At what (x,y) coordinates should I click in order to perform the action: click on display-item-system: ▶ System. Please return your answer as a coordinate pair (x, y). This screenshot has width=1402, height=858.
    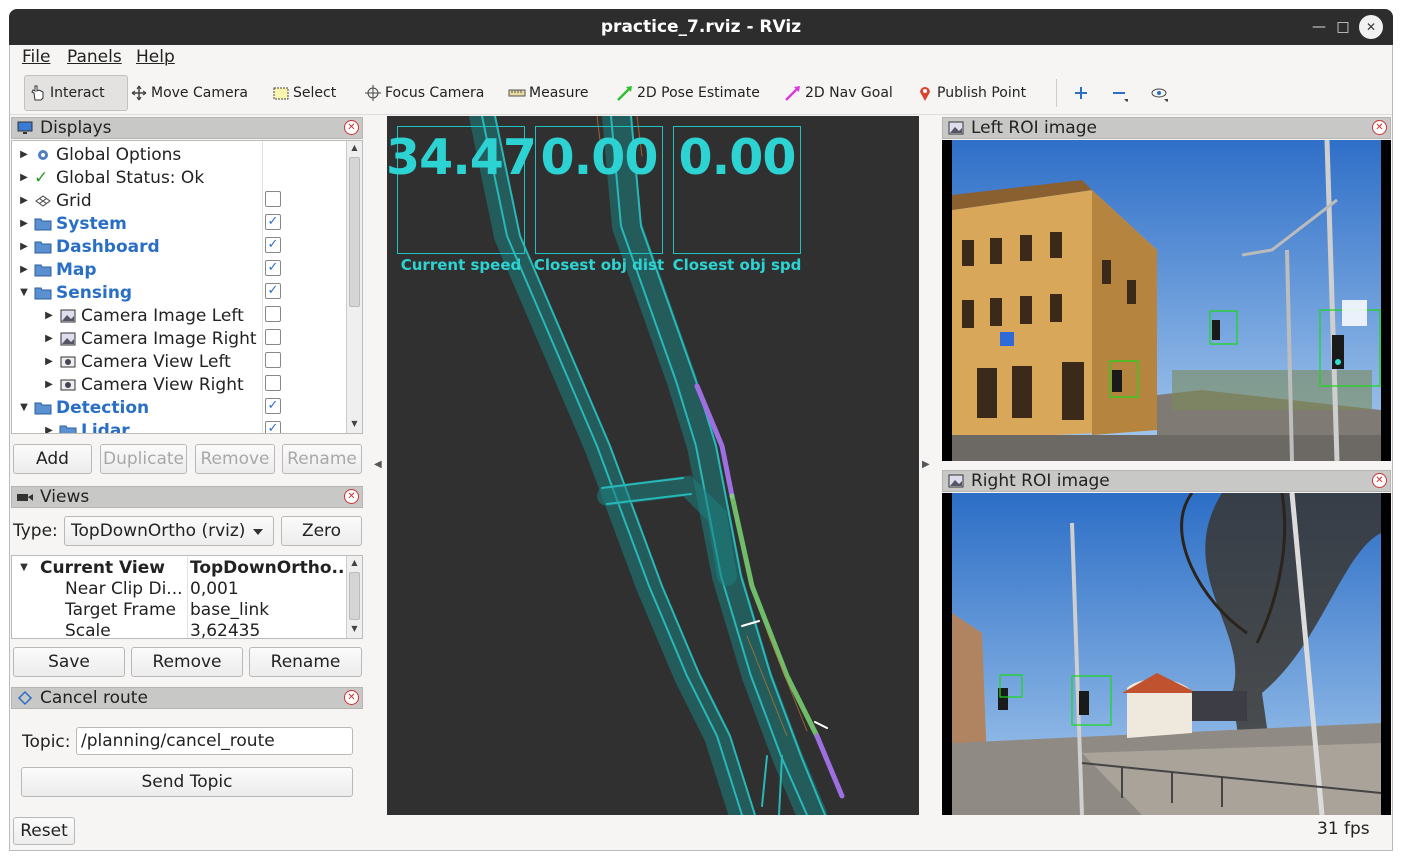
    Looking at the image, I should click on (72, 223).